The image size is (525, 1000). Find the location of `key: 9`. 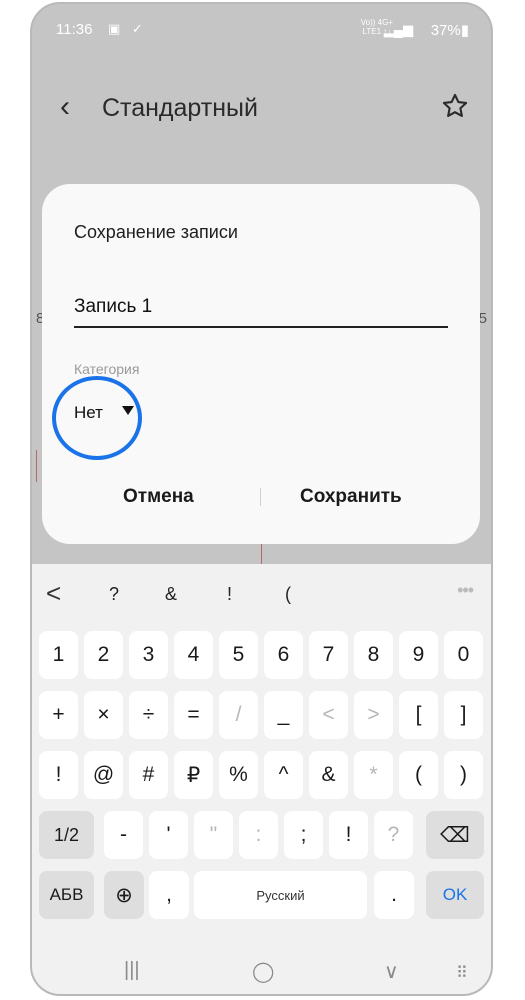

key: 9 is located at coordinates (418, 655).